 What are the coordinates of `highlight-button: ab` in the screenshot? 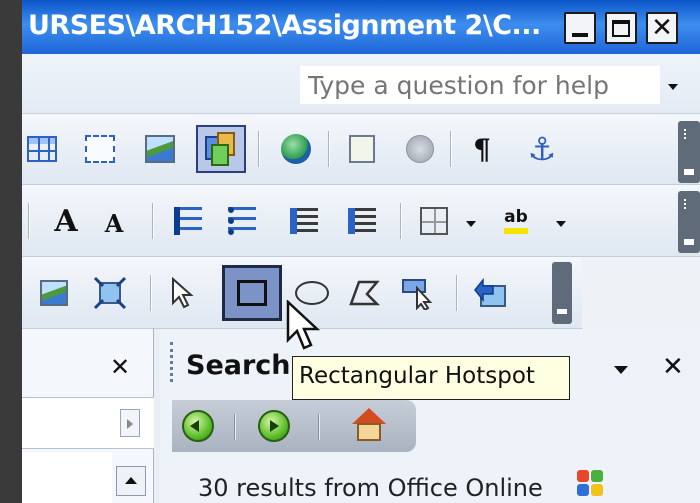 It's located at (516, 221).